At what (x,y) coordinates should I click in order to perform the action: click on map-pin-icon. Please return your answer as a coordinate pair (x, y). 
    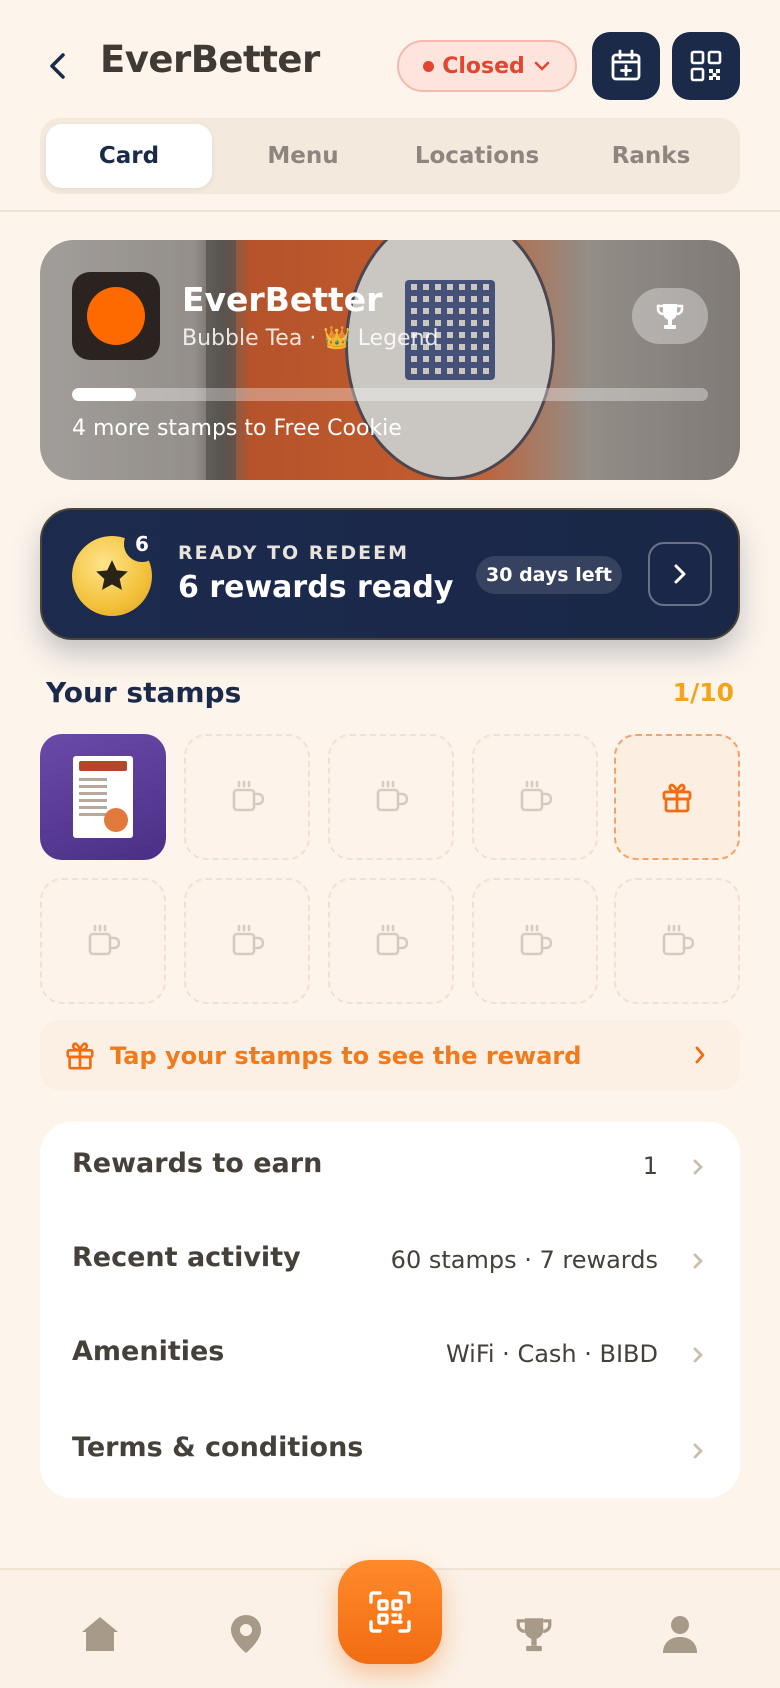
    Looking at the image, I should click on (246, 1634).